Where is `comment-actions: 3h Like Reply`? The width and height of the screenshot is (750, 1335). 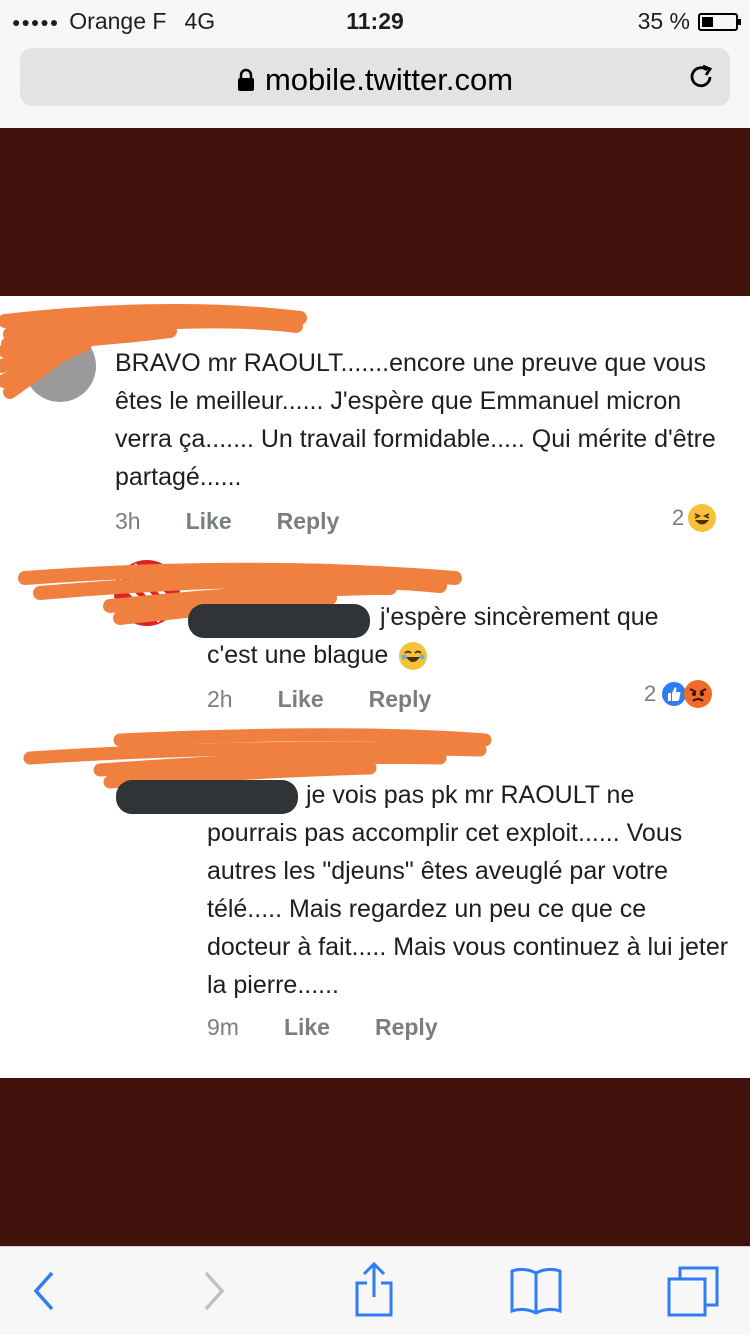
comment-actions: 3h Like Reply is located at coordinates (249, 521).